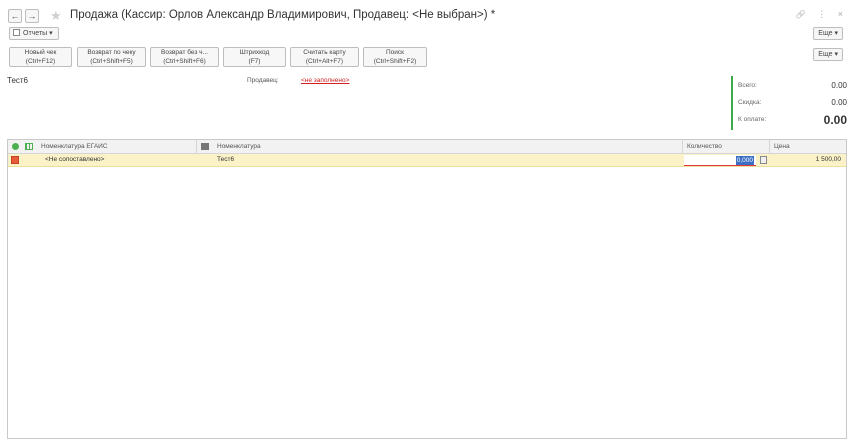 This screenshot has width=851, height=443. I want to click on cell-nomenclature: Тест6, so click(225, 160).